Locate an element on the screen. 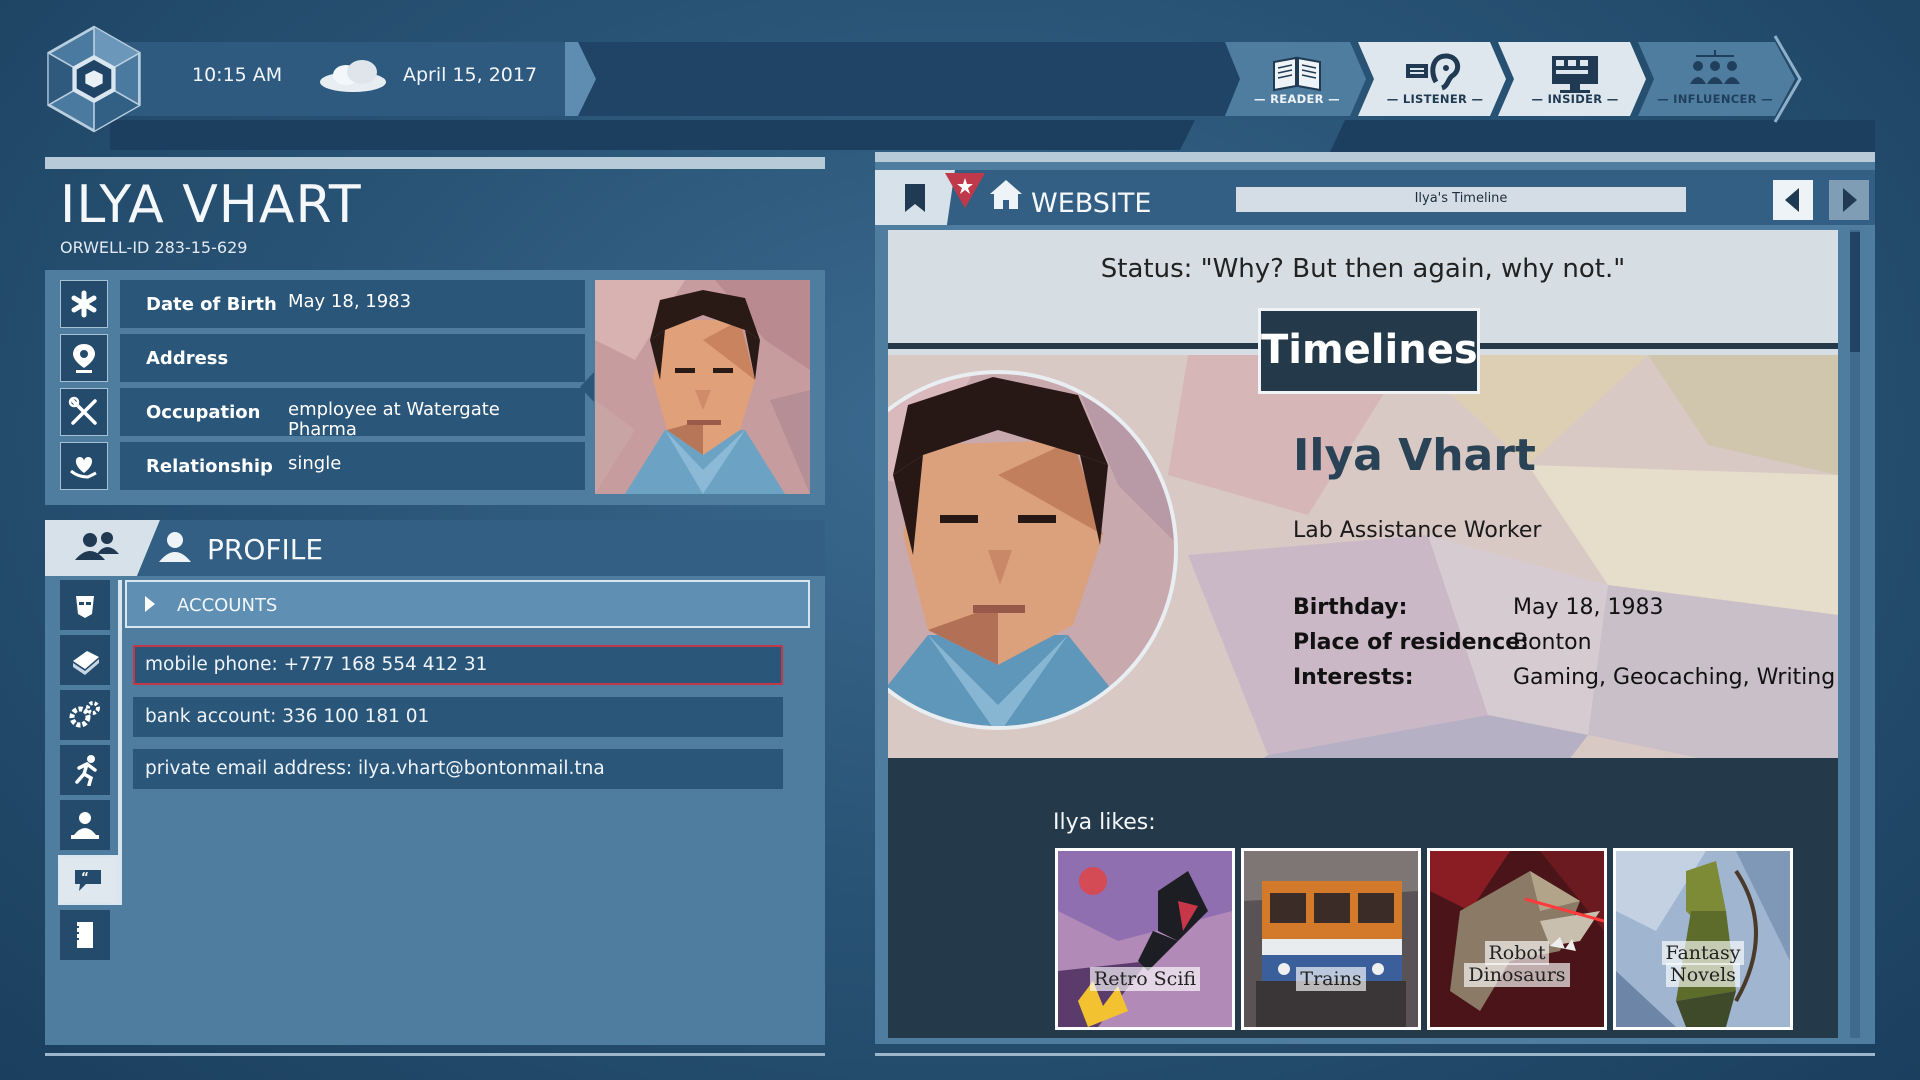 This screenshot has height=1080, width=1920. info-value: May 18, 1983 is located at coordinates (350, 301).